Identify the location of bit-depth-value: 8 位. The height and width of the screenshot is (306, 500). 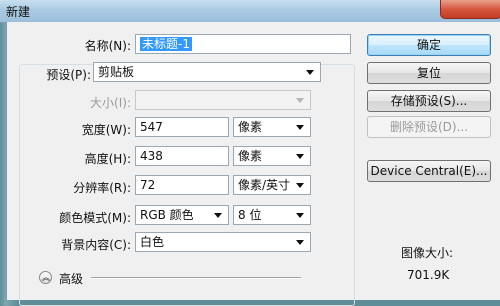
(250, 215).